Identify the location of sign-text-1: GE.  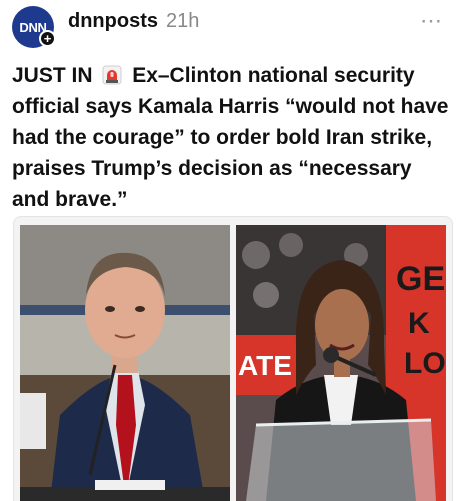
(420, 279).